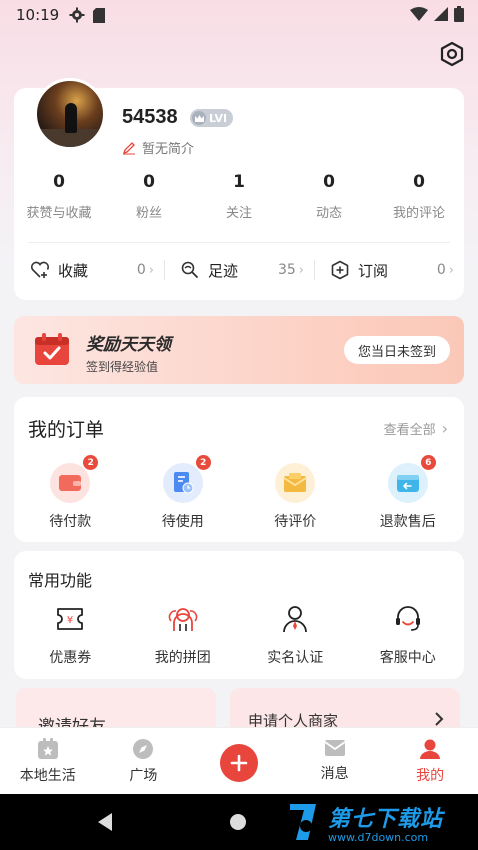 The image size is (478, 850). What do you see at coordinates (295, 635) in the screenshot?
I see `function-verify: 实名认证` at bounding box center [295, 635].